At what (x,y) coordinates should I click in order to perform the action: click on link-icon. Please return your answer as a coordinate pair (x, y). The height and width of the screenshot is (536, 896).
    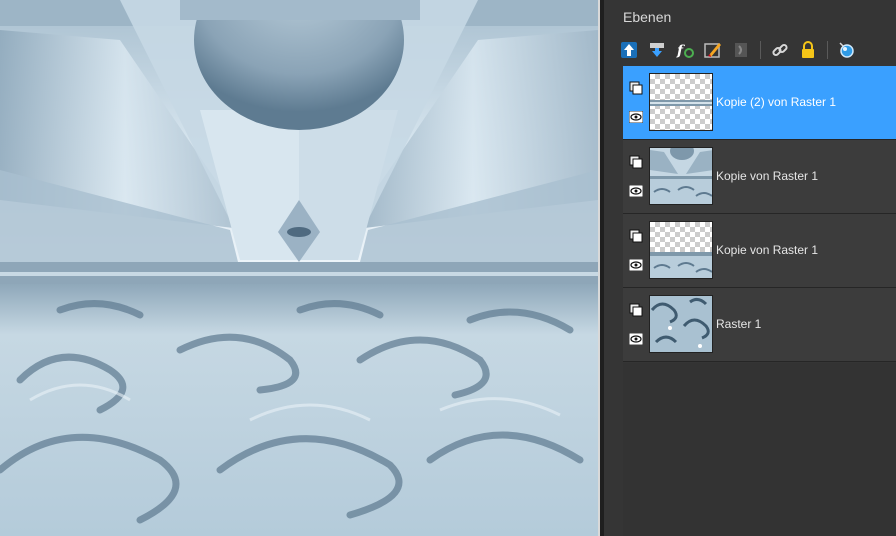
    Looking at the image, I should click on (780, 50).